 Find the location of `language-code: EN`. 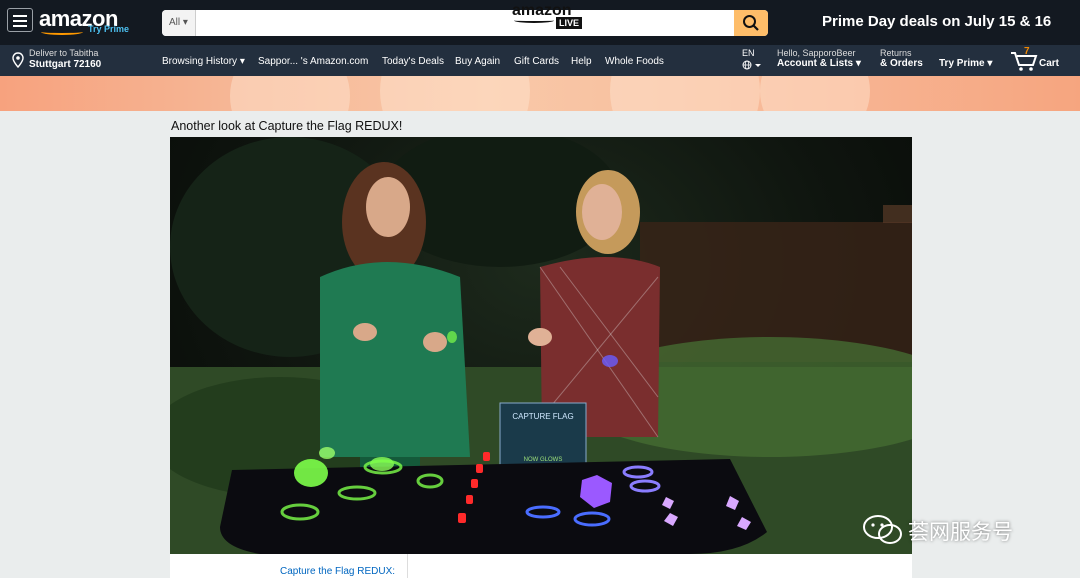

language-code: EN is located at coordinates (748, 53).